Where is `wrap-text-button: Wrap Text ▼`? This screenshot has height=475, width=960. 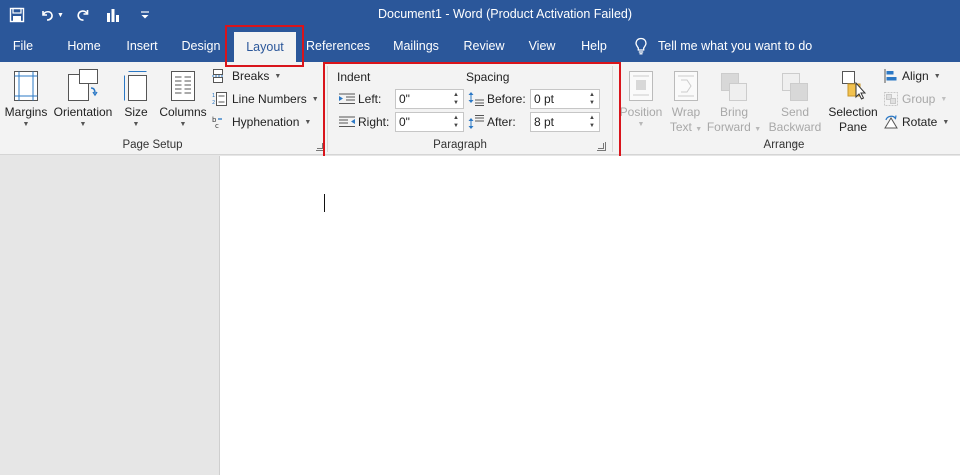
wrap-text-button: Wrap Text ▼ is located at coordinates (686, 99).